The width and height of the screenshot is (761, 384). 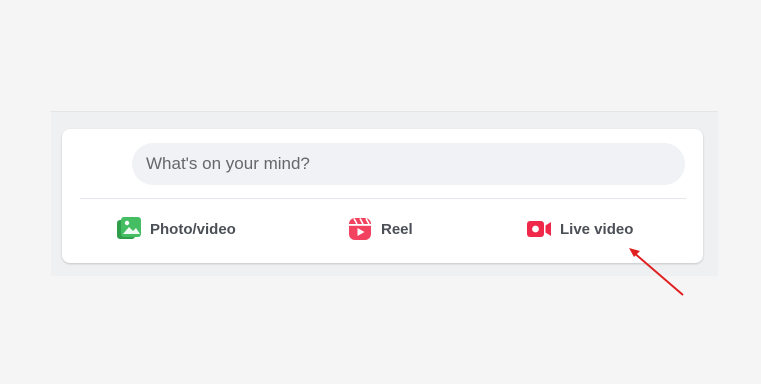 What do you see at coordinates (228, 163) in the screenshot?
I see `composer-placeholder: What's on your mind?` at bounding box center [228, 163].